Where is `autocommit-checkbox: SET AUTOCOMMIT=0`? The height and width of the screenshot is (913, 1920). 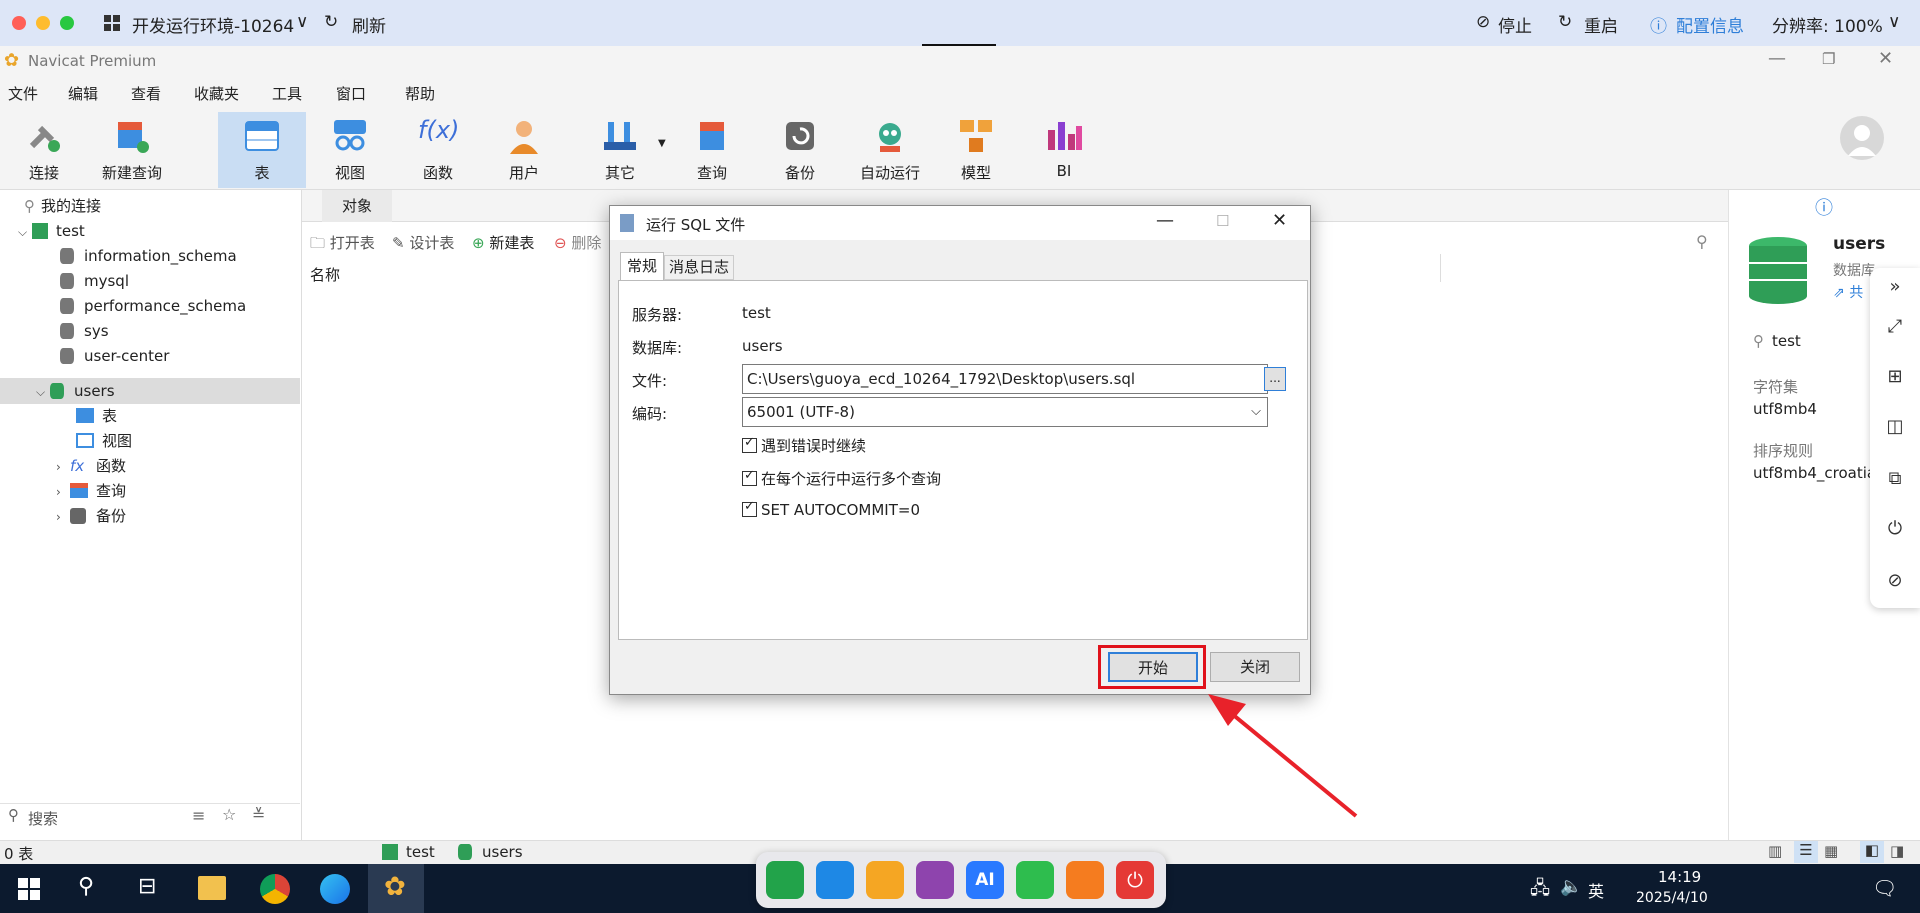 autocommit-checkbox: SET AUTOCOMMIT=0 is located at coordinates (831, 509).